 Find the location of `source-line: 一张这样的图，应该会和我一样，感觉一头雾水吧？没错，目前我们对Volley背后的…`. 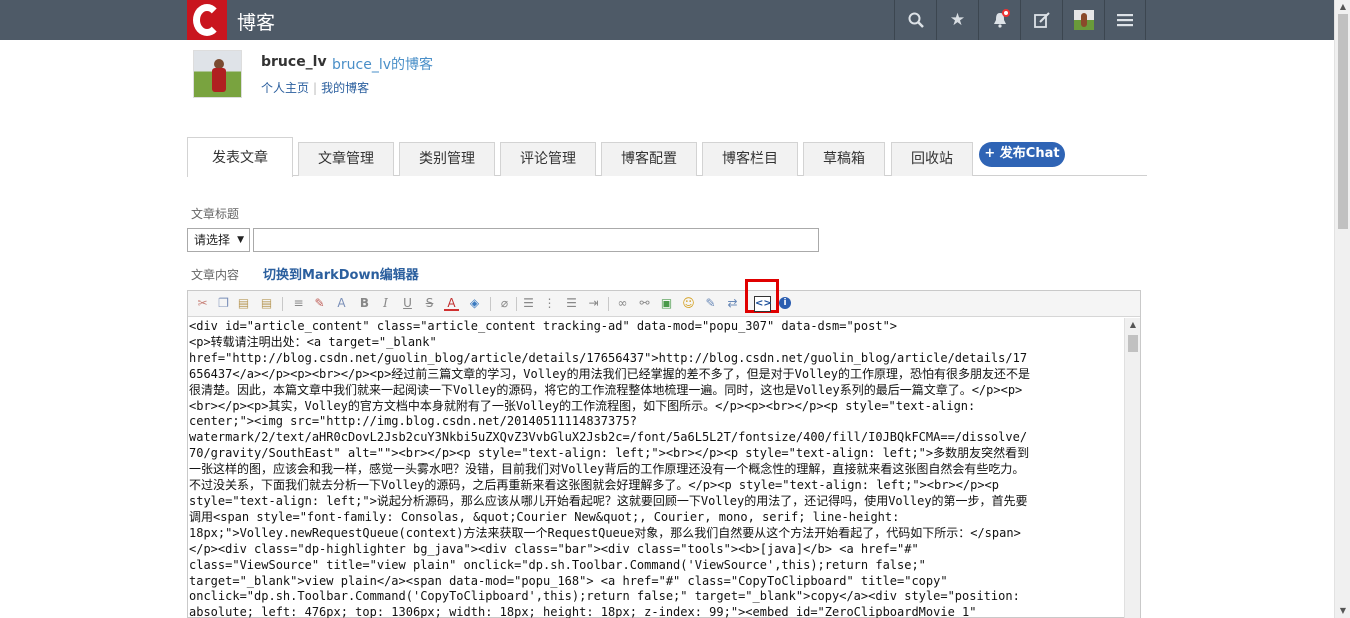

source-line: 一张这样的图，应该会和我一样，感觉一头雾水吧？没错，目前我们对Volley背后的… is located at coordinates (607, 469).